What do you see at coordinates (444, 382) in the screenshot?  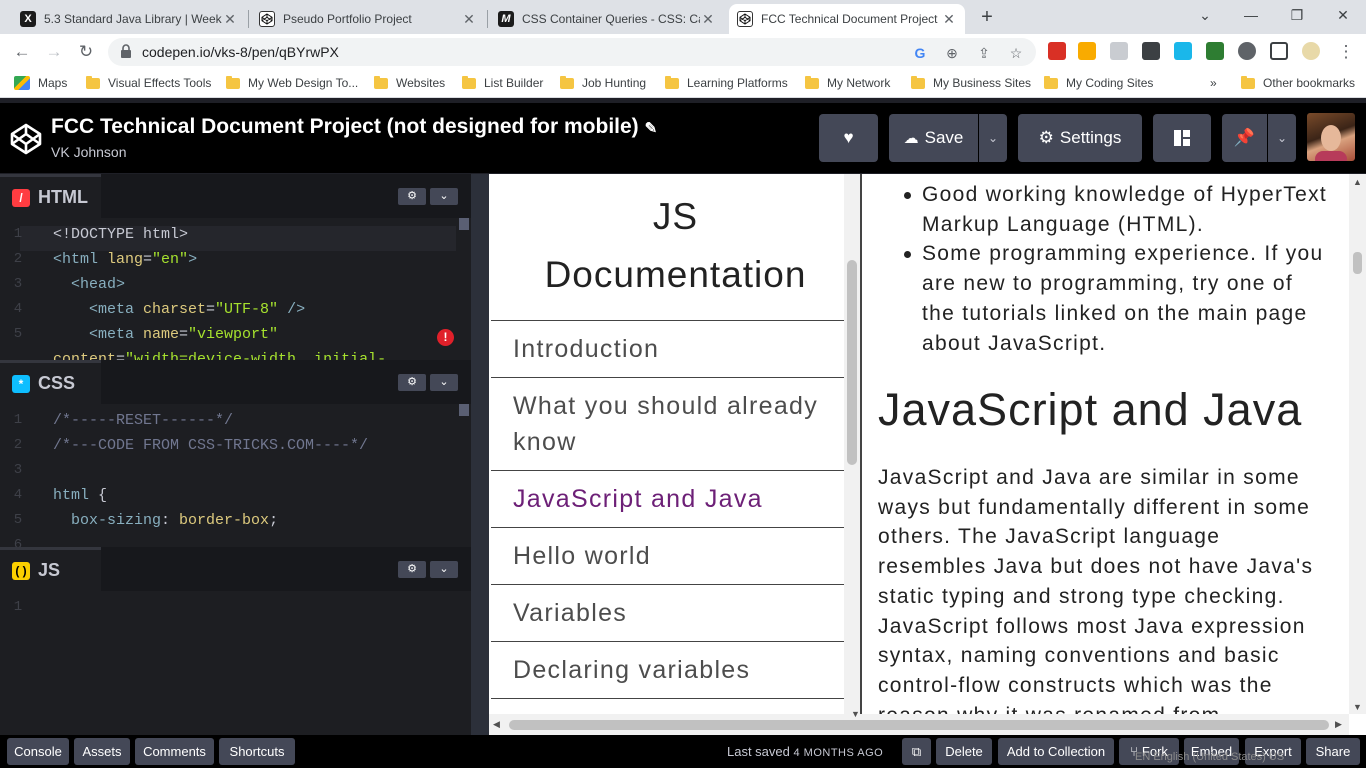 I see `css-collapse-button: ⌄` at bounding box center [444, 382].